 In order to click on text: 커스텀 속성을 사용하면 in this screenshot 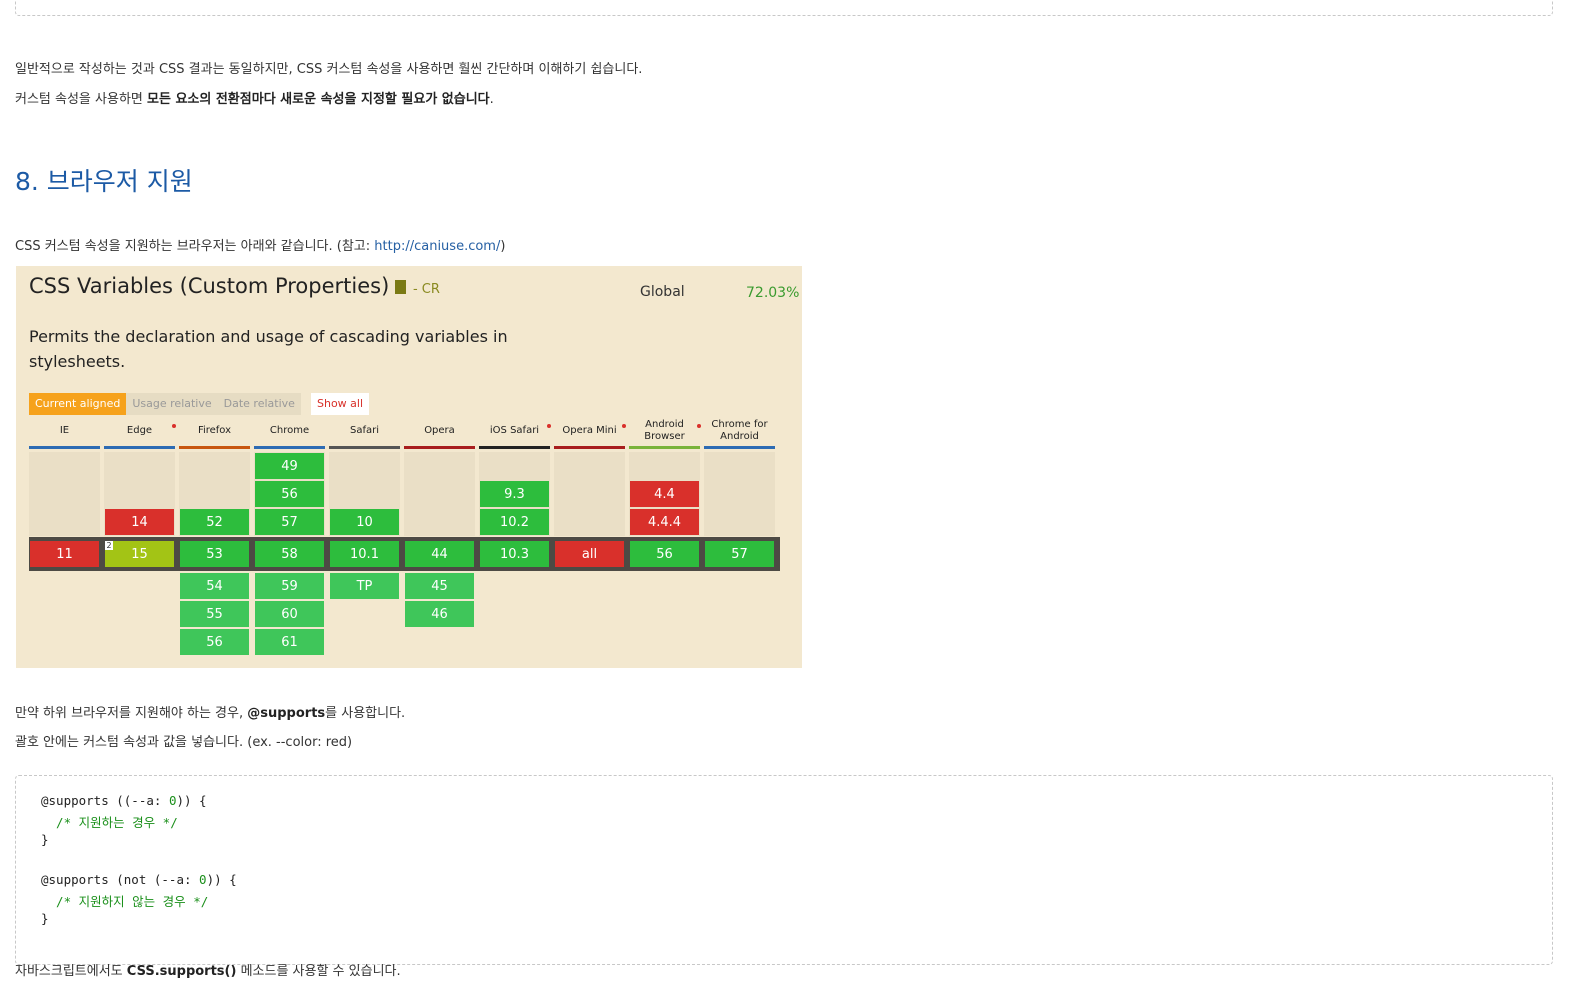, I will do `click(81, 99)`.